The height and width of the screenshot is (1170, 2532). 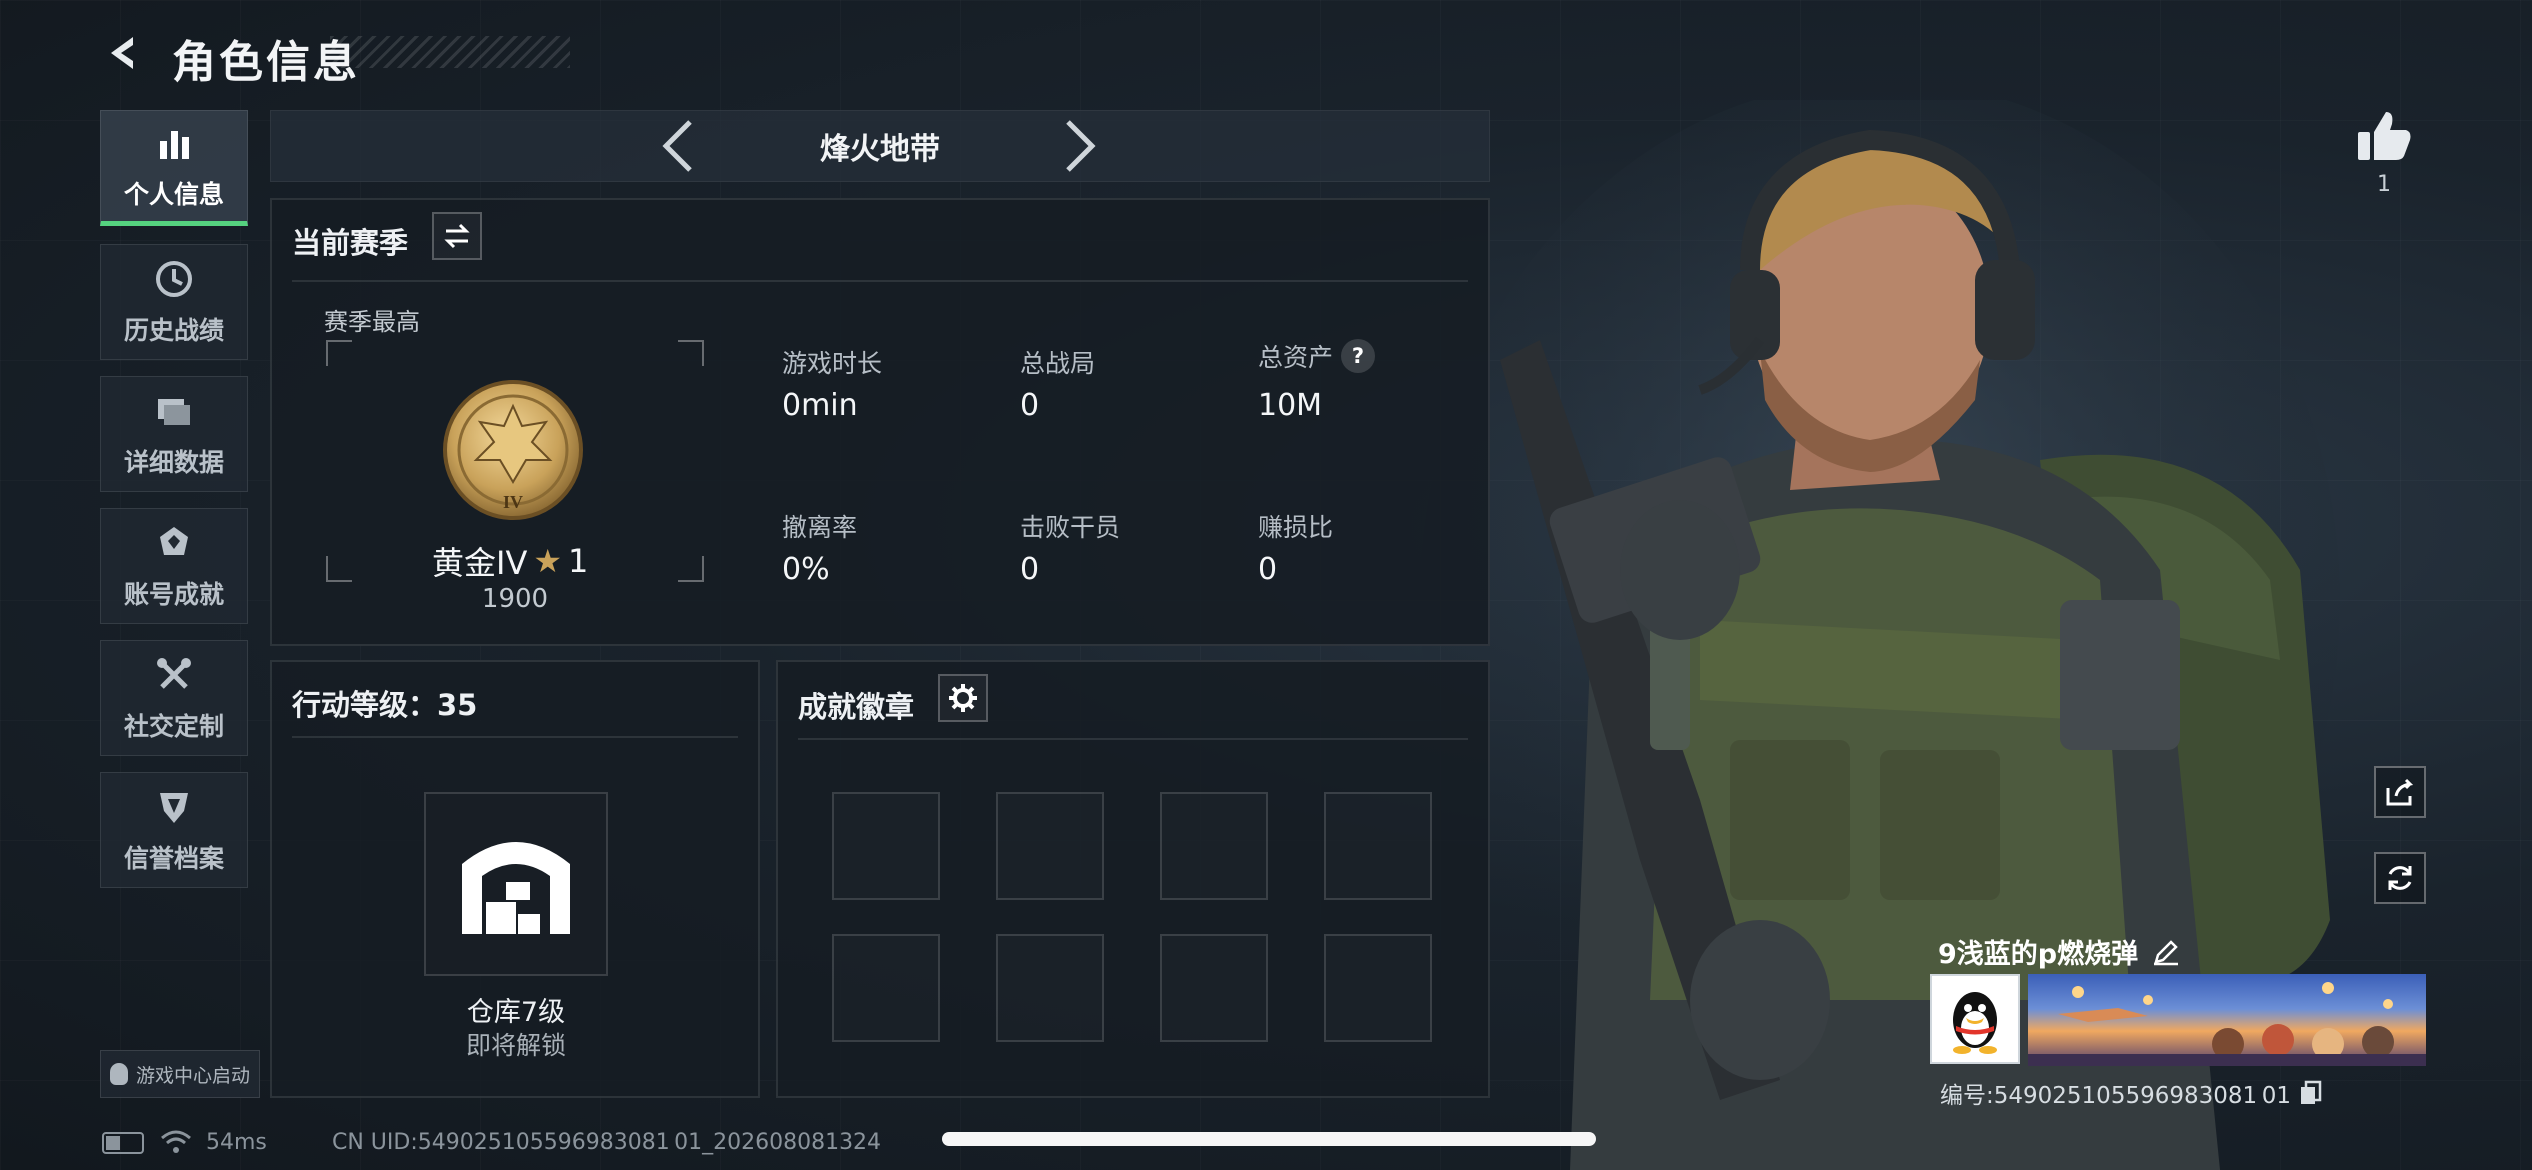 I want to click on stat-total-assets-header: 总资产 ?, so click(x=1317, y=356).